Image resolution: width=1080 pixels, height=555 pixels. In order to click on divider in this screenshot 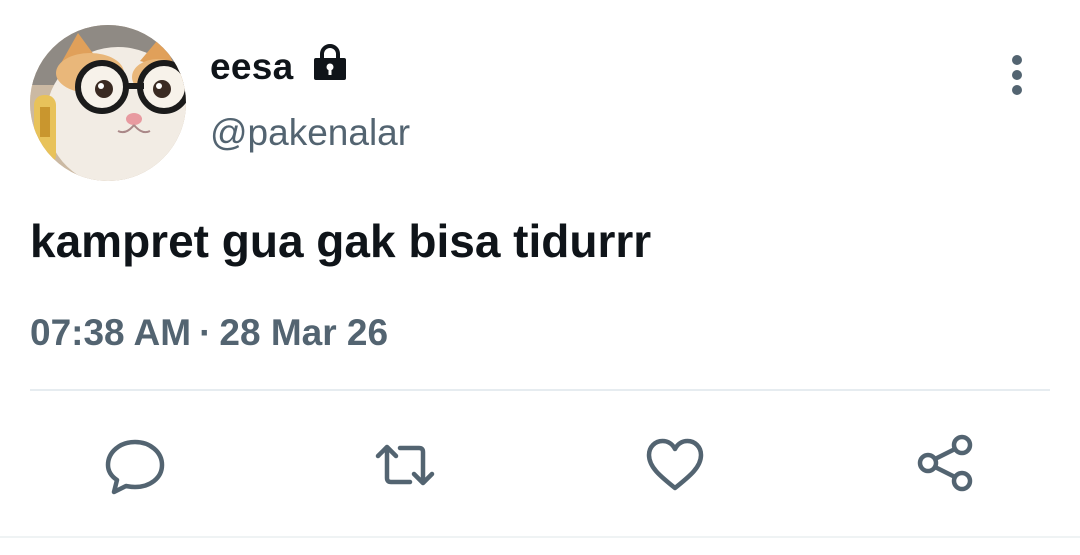, I will do `click(540, 390)`.